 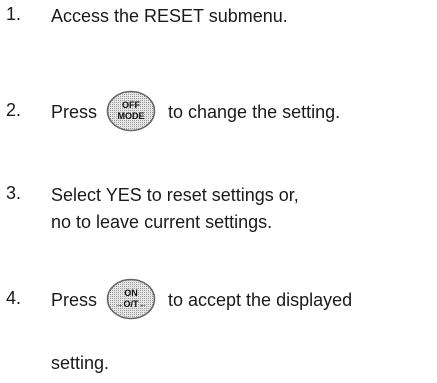 What do you see at coordinates (14, 110) in the screenshot?
I see `step-2-number: 2.` at bounding box center [14, 110].